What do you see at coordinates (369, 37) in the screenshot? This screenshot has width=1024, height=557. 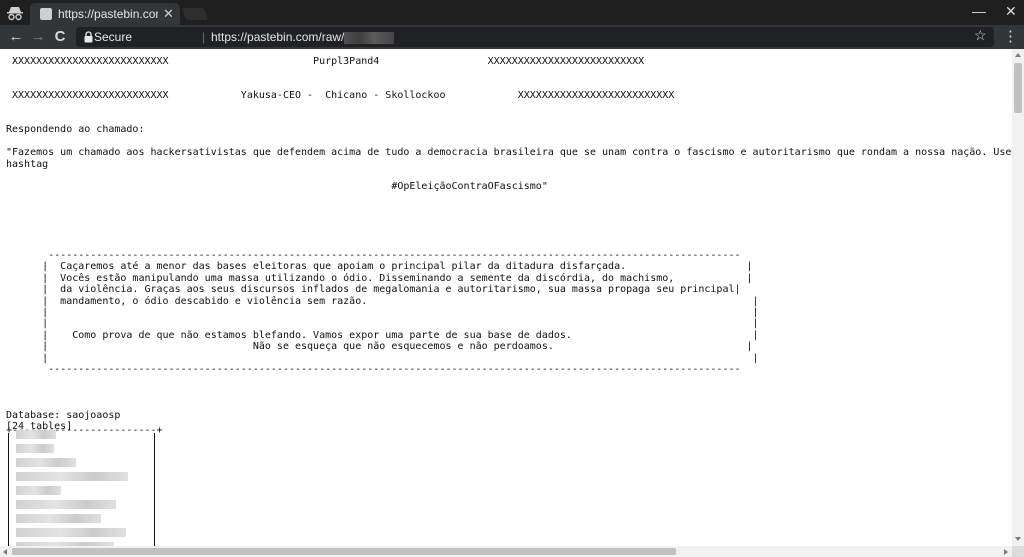 I see `url-redacted` at bounding box center [369, 37].